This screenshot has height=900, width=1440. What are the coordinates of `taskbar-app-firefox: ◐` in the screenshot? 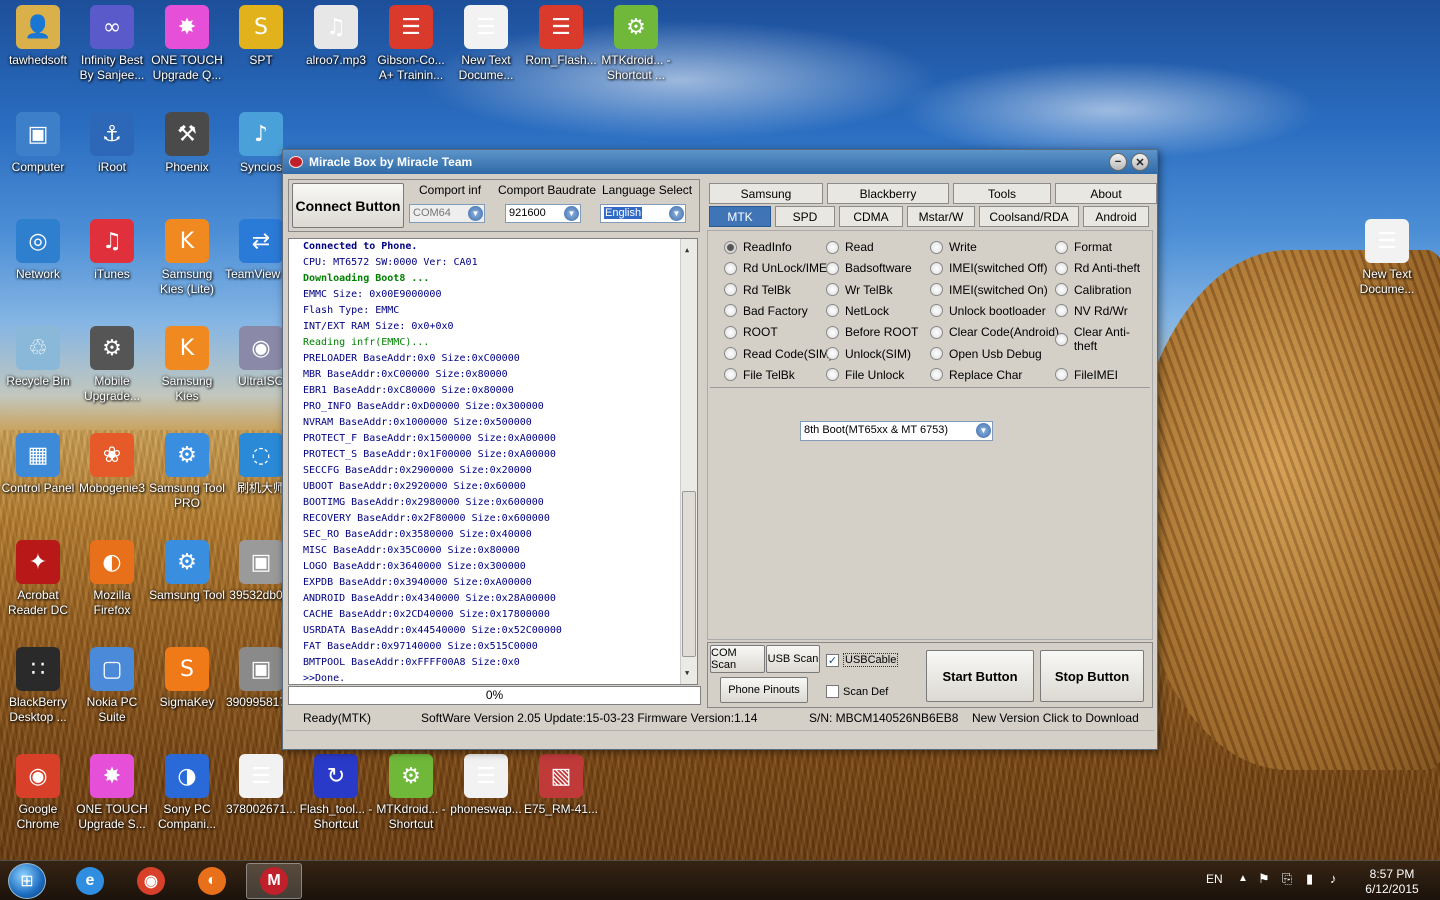 It's located at (212, 881).